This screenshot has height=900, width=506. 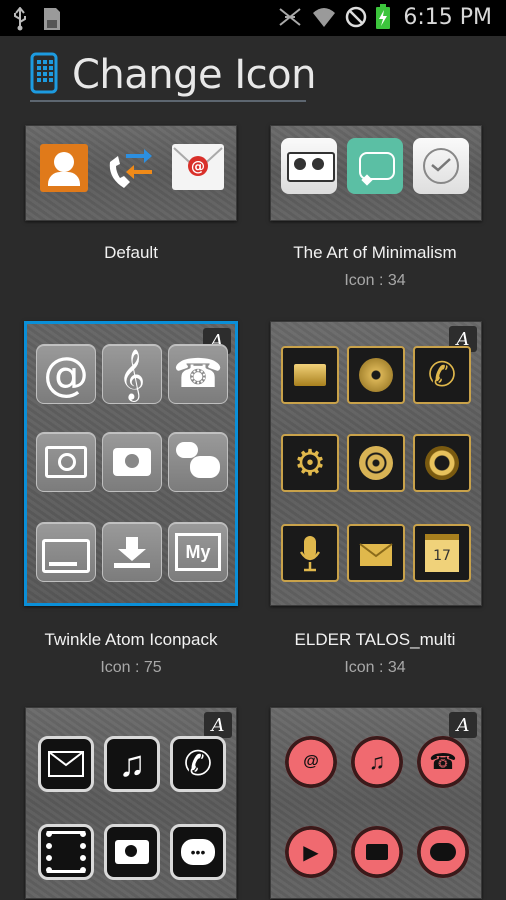 What do you see at coordinates (377, 762) in the screenshot?
I see `red-music-icon: ♫` at bounding box center [377, 762].